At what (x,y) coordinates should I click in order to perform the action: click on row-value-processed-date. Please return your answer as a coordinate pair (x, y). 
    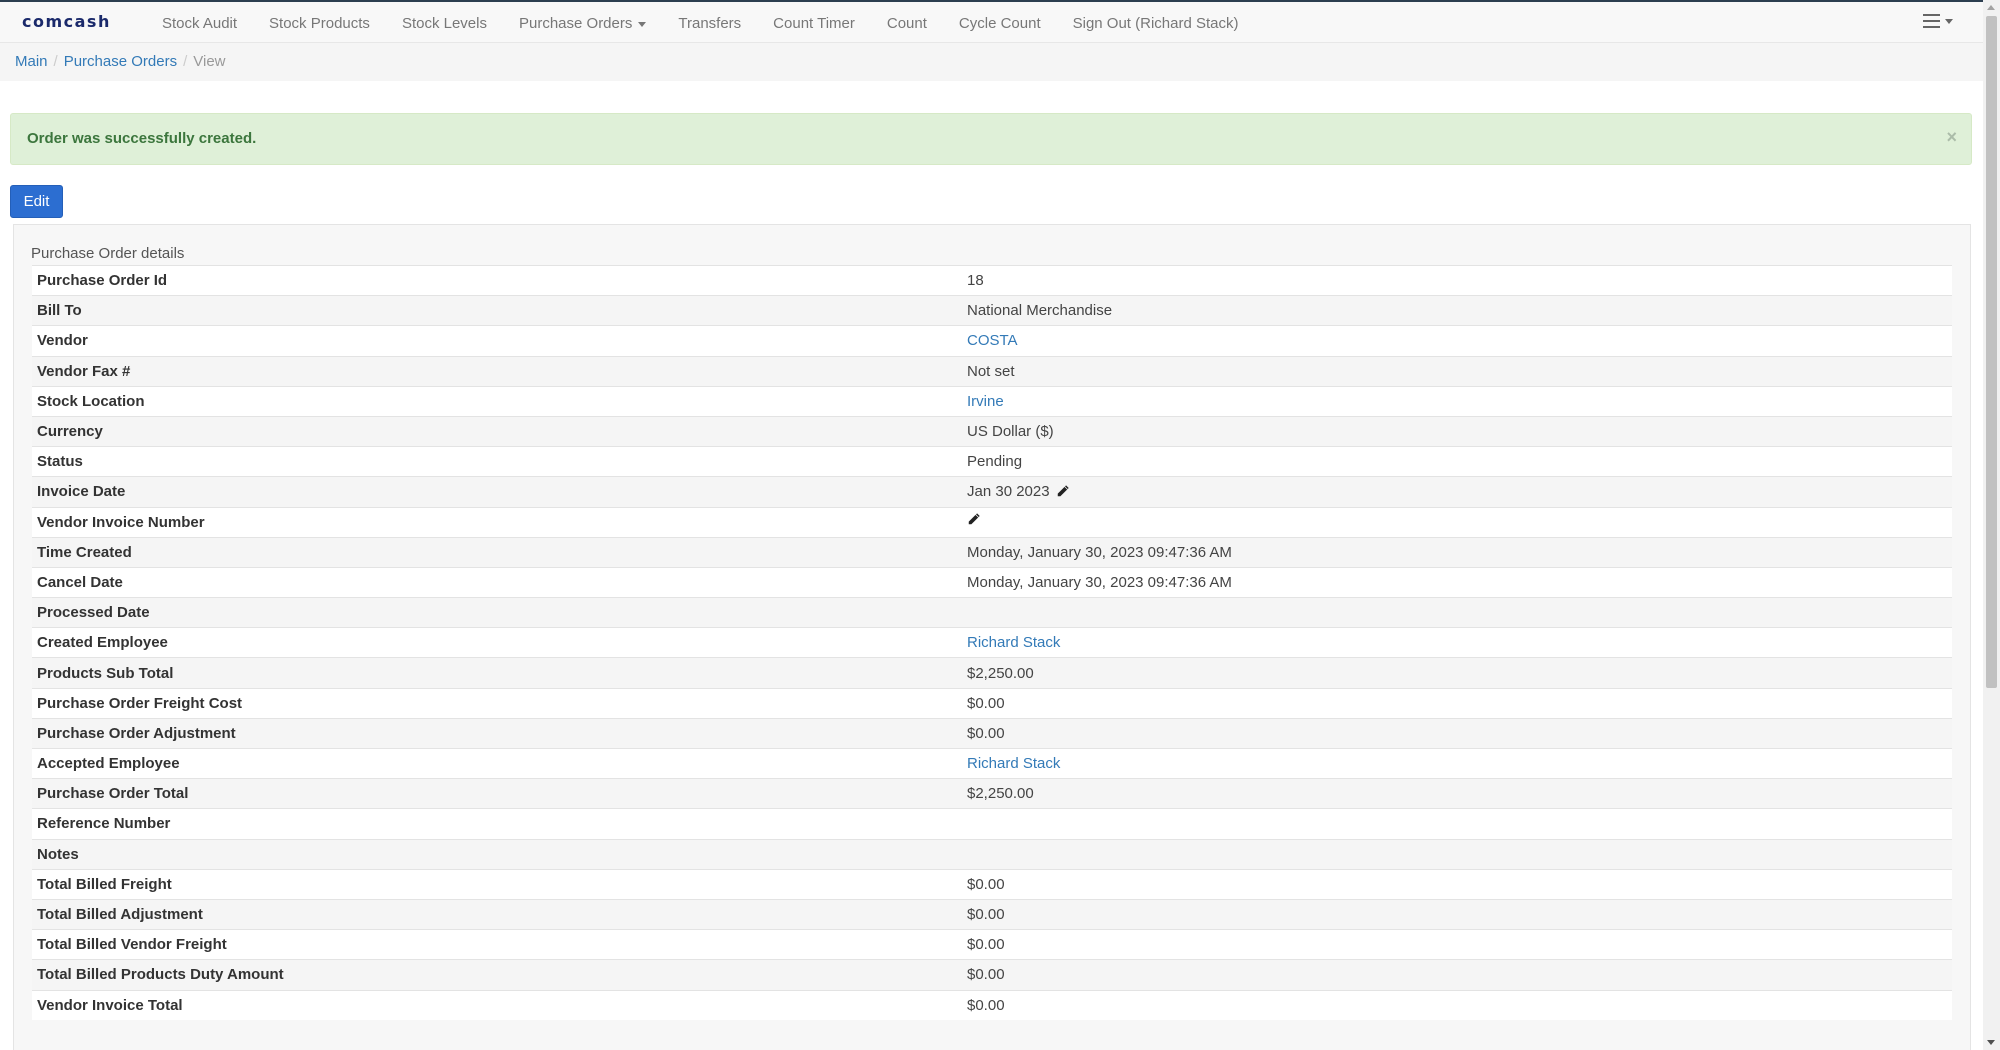
    Looking at the image, I should click on (1457, 612).